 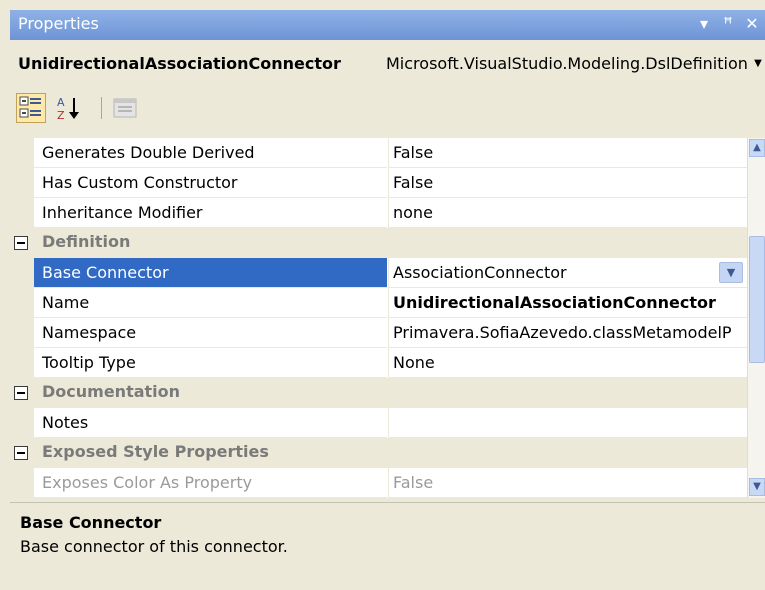 What do you see at coordinates (61, 115) in the screenshot?
I see `svg-text: Z` at bounding box center [61, 115].